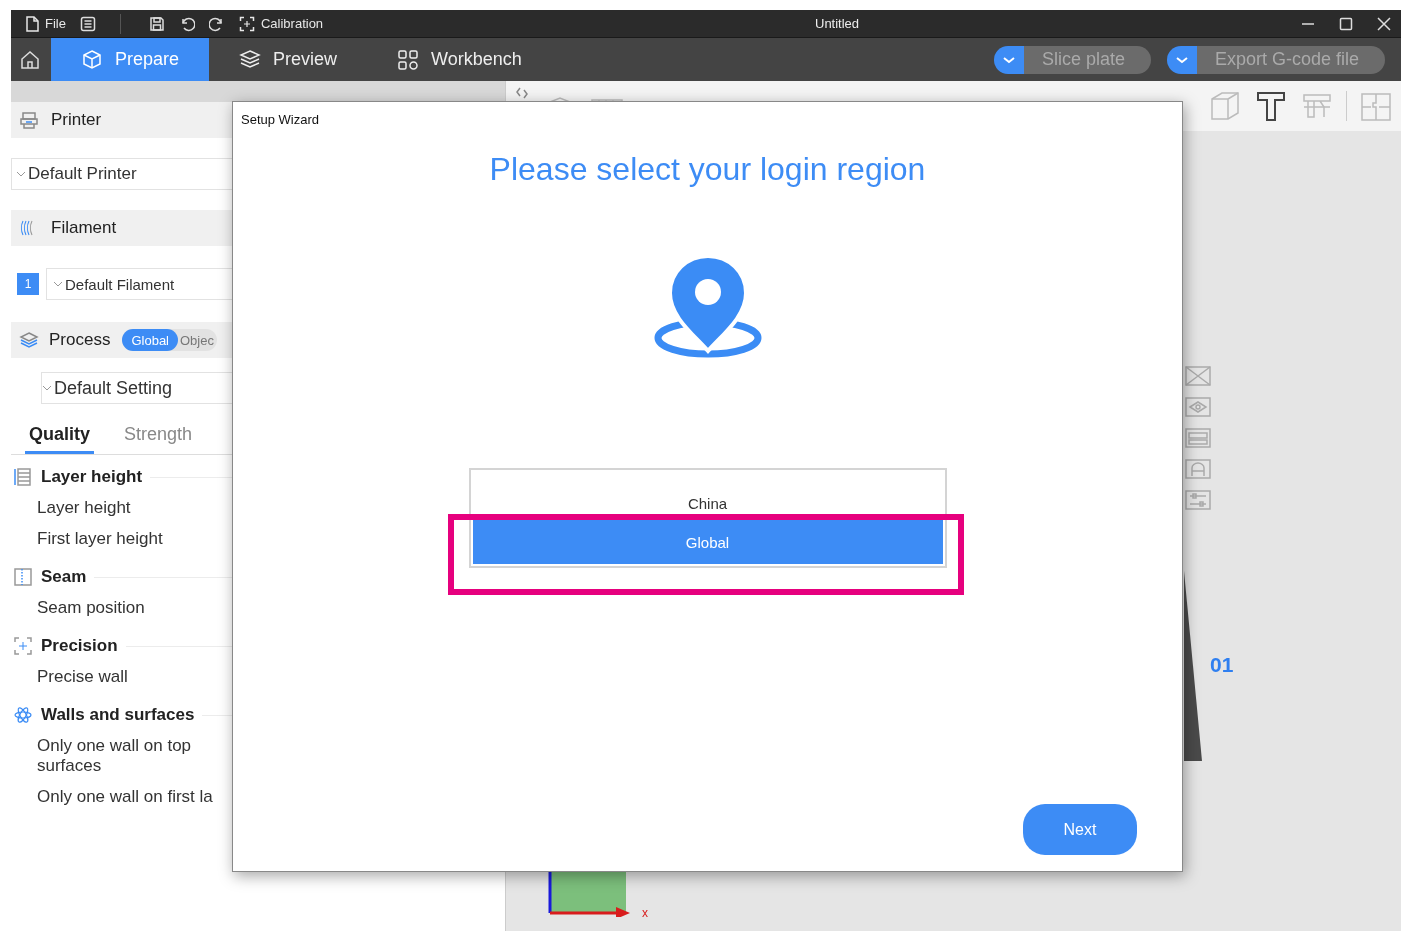 The width and height of the screenshot is (1401, 931). I want to click on setting-label: Layer height, so click(84, 508).